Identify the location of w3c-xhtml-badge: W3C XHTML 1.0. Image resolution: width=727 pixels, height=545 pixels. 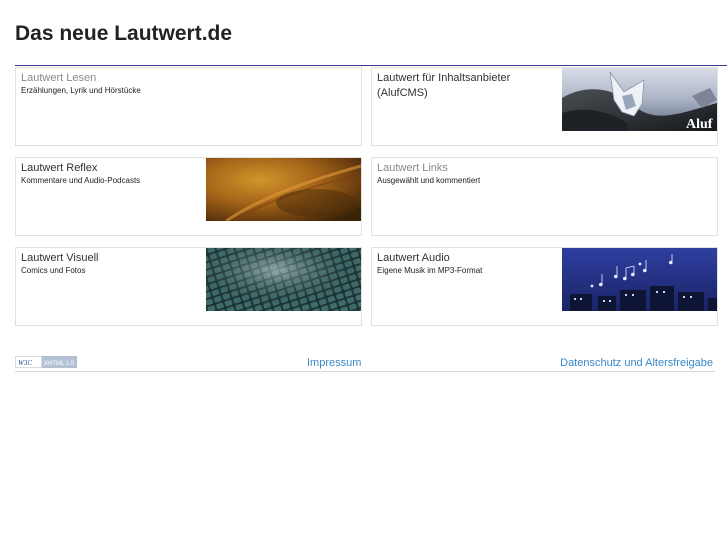
(46, 362).